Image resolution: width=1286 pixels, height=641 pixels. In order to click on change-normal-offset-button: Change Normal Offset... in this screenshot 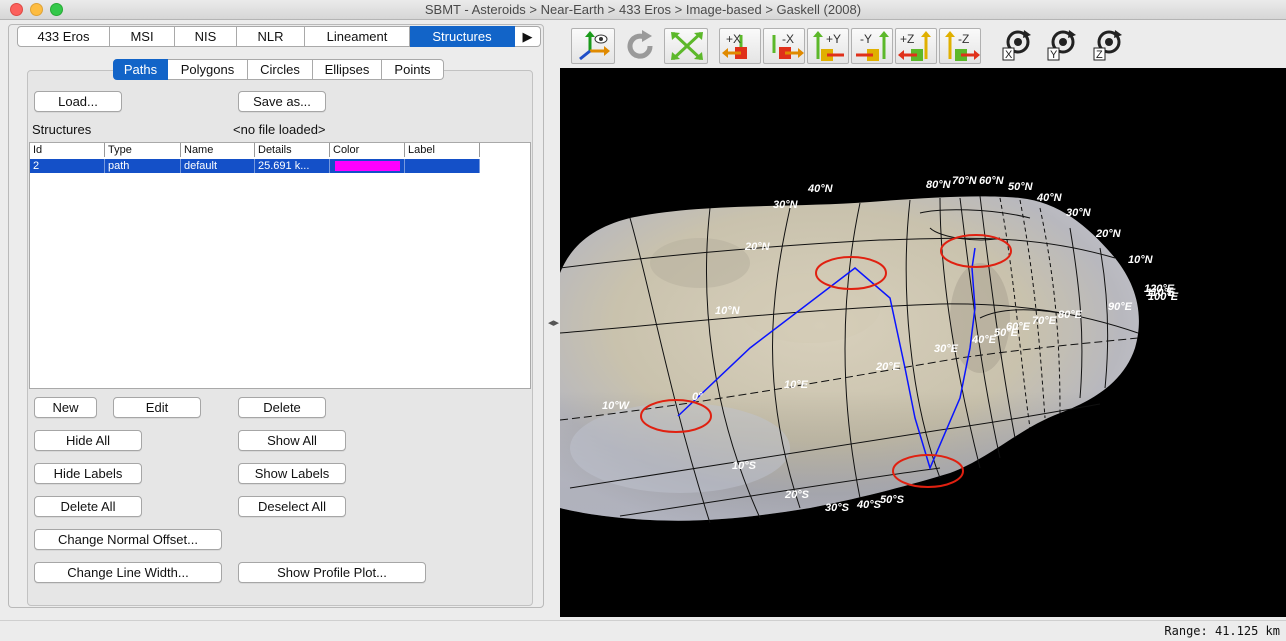, I will do `click(128, 539)`.